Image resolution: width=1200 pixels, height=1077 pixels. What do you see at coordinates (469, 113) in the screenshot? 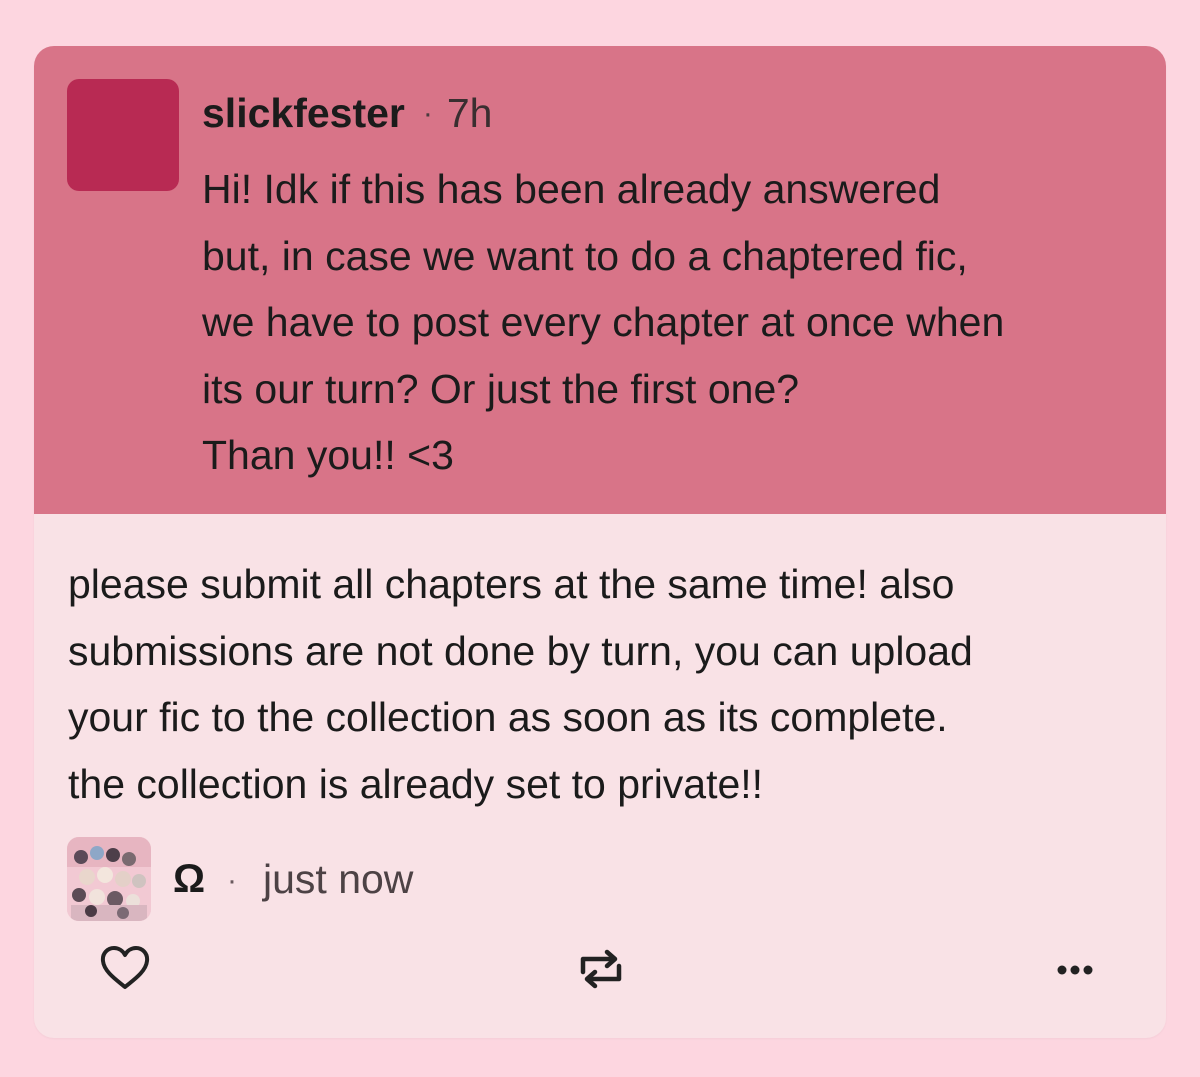
I see `asker-timestamp: 7h` at bounding box center [469, 113].